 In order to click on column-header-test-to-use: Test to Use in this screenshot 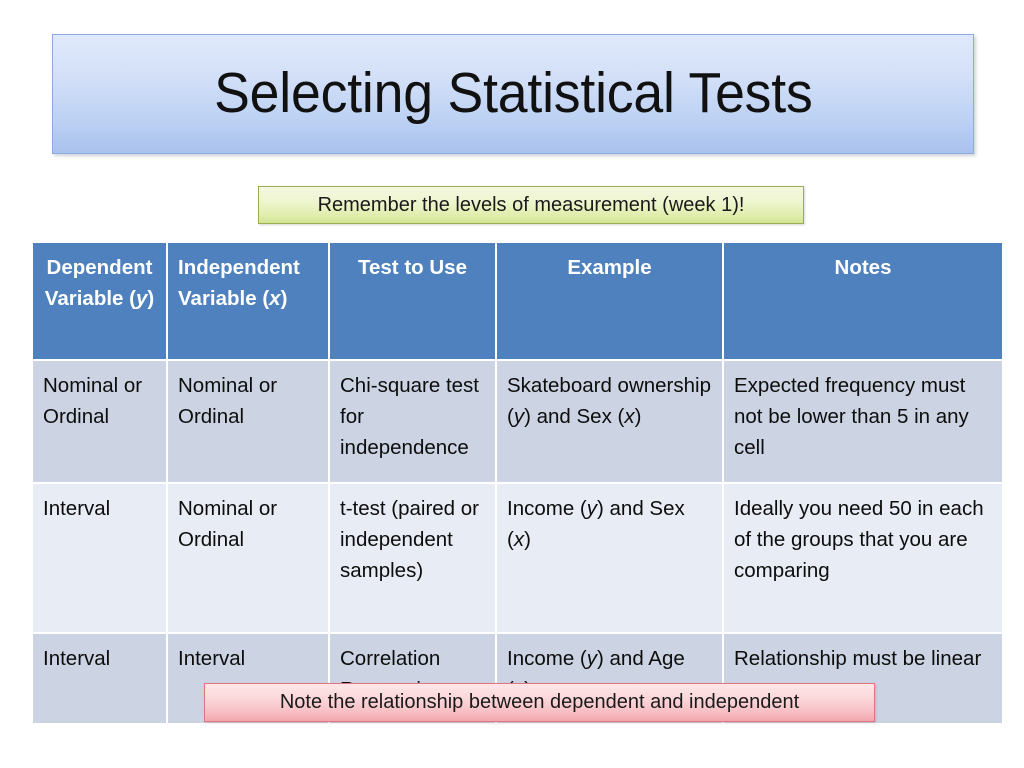, I will do `click(413, 302)`.